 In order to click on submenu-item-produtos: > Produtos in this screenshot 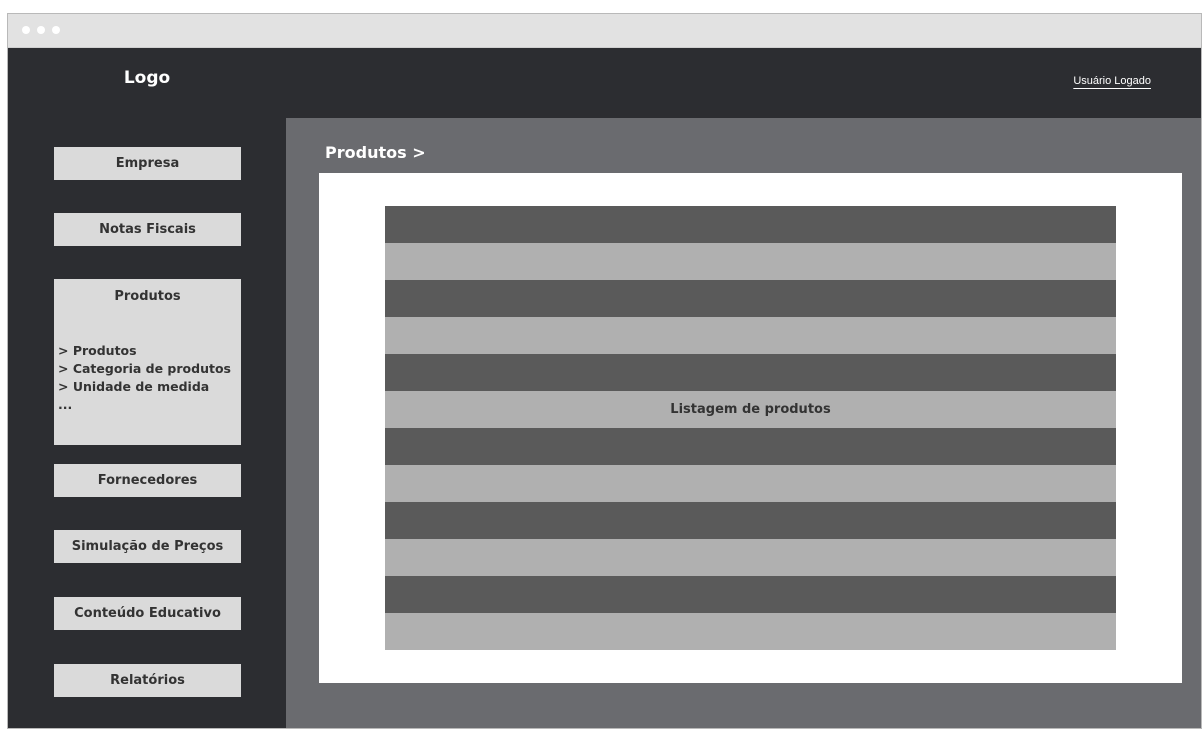, I will do `click(144, 351)`.